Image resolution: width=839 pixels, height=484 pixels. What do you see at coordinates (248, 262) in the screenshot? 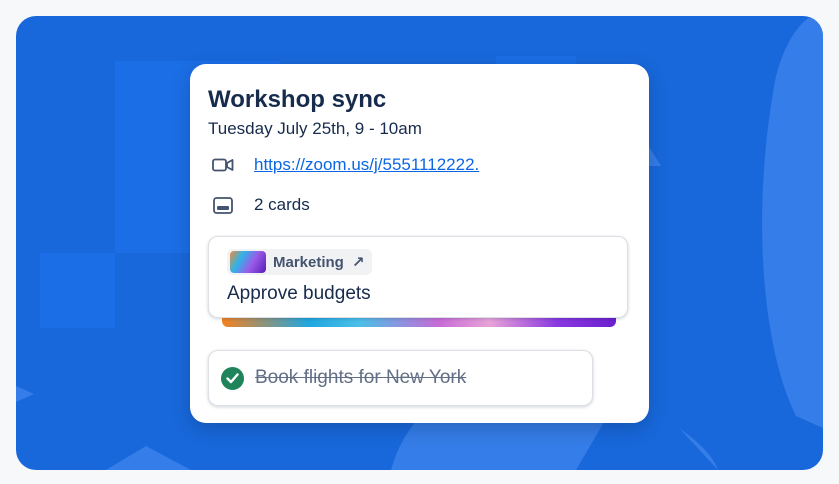
I see `board-thumbnail` at bounding box center [248, 262].